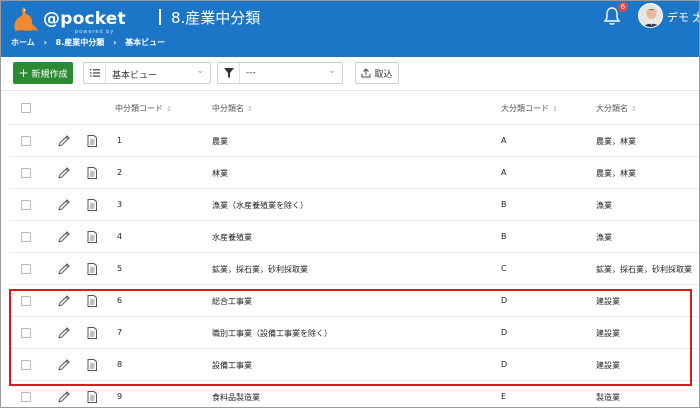 Image resolution: width=700 pixels, height=408 pixels. Describe the element at coordinates (354, 173) in the screenshot. I see `table-row: 2 林業 A 農業，林業` at that location.